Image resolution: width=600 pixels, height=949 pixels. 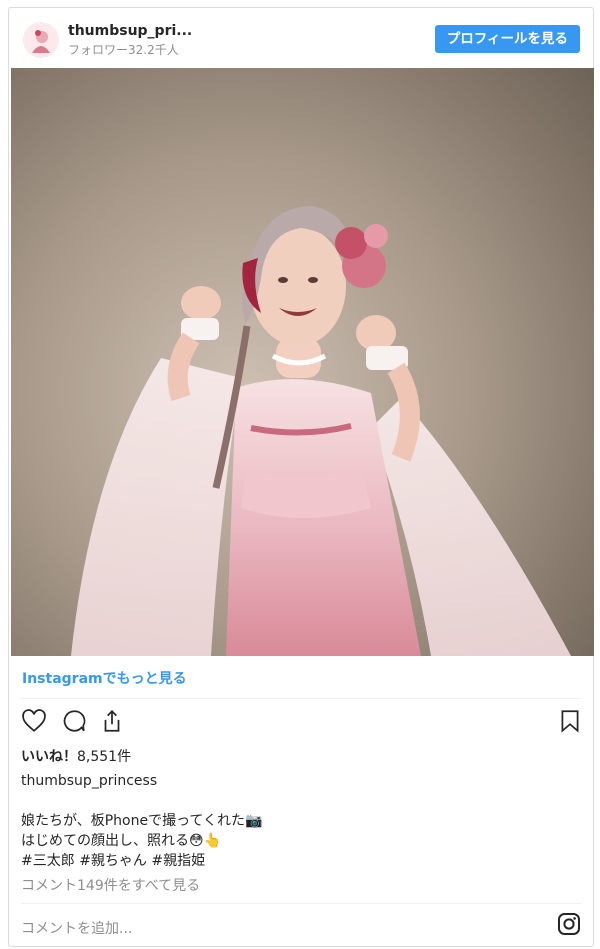 What do you see at coordinates (113, 861) in the screenshot?
I see `hashtag: #親ちゃん` at bounding box center [113, 861].